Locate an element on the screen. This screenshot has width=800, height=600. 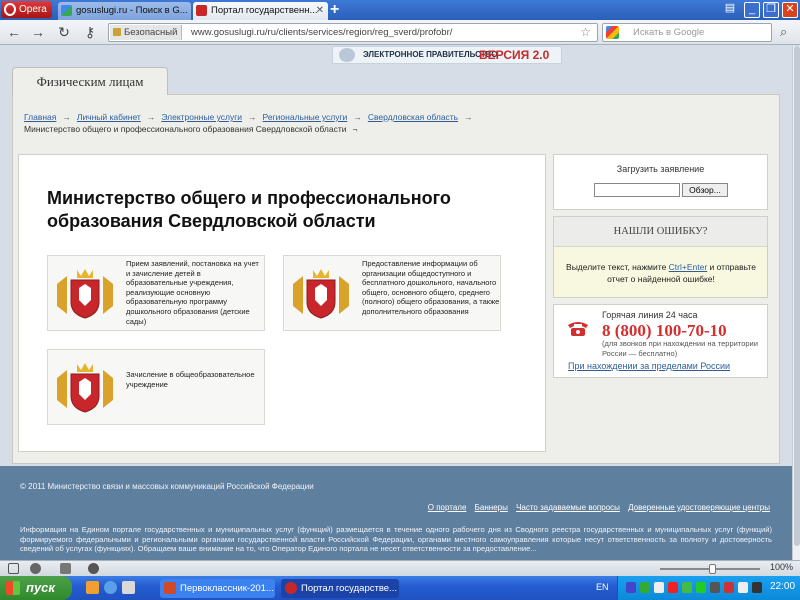
tab-list-icon: ▤ is located at coordinates (730, 10).